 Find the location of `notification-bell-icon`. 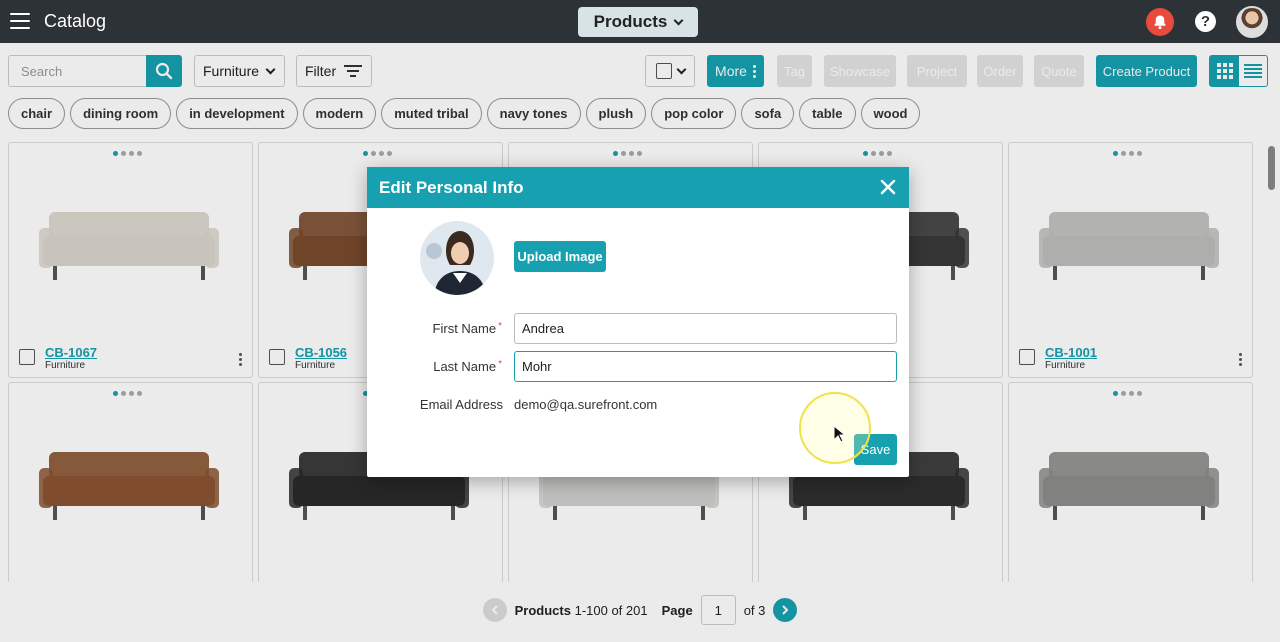

notification-bell-icon is located at coordinates (1160, 22).